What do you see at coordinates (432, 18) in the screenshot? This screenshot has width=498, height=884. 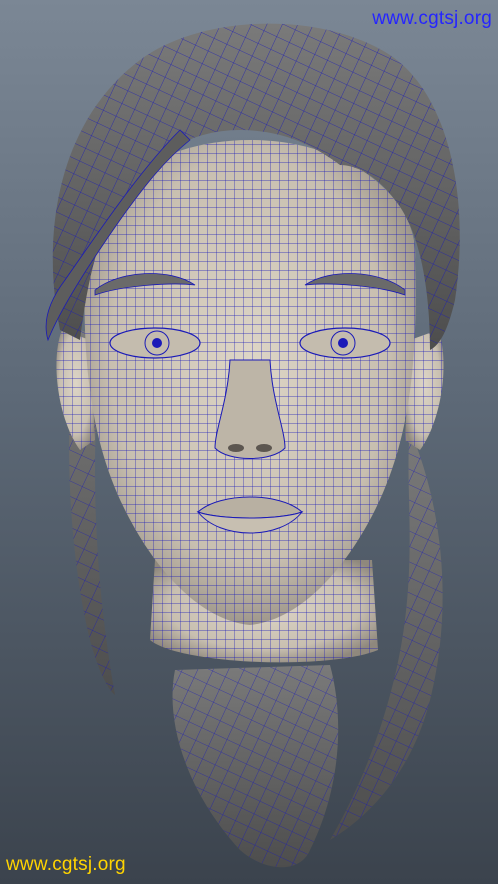 I see `watermark-top: www.cgtsj.org` at bounding box center [432, 18].